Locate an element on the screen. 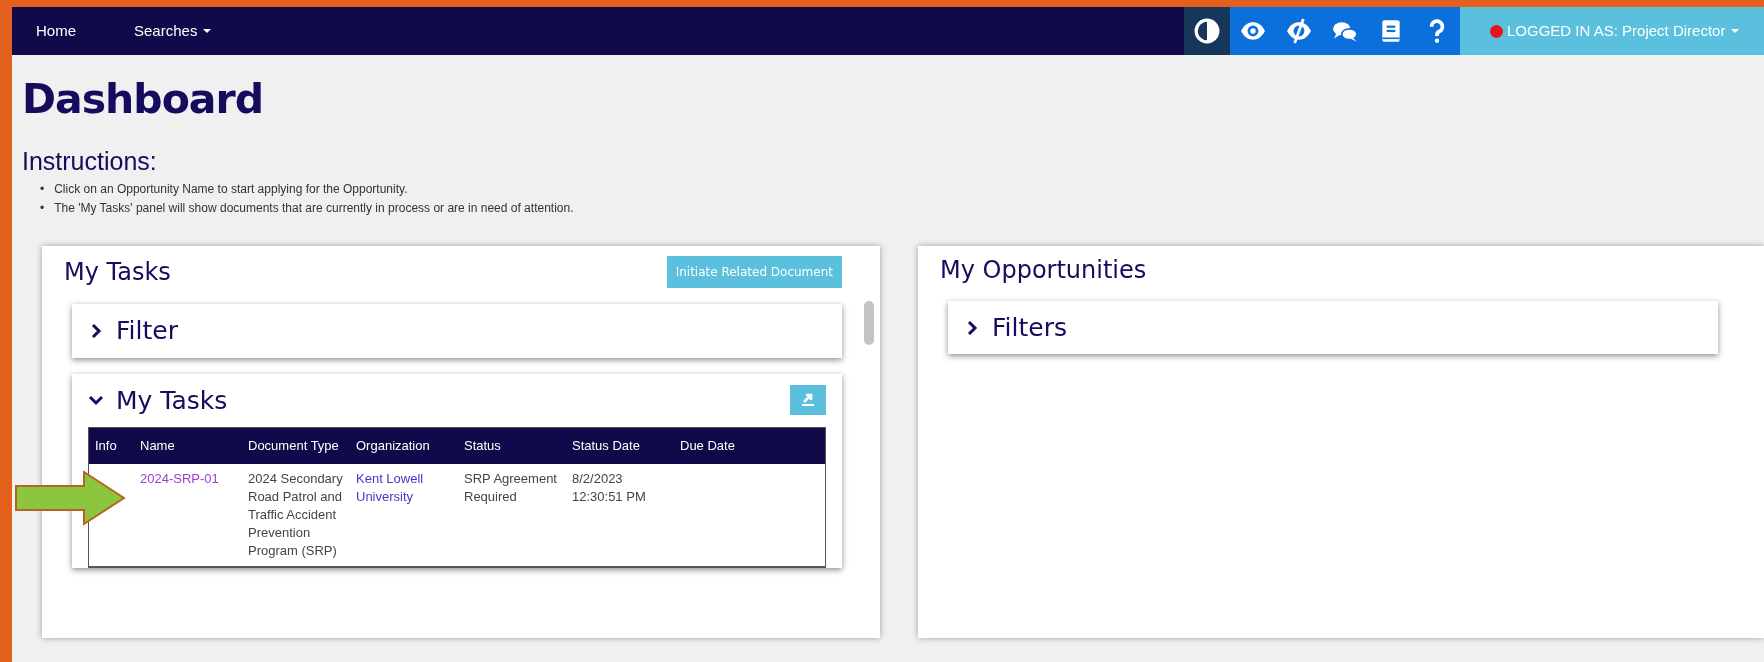 The width and height of the screenshot is (1764, 662). column-header: Status is located at coordinates (512, 446).